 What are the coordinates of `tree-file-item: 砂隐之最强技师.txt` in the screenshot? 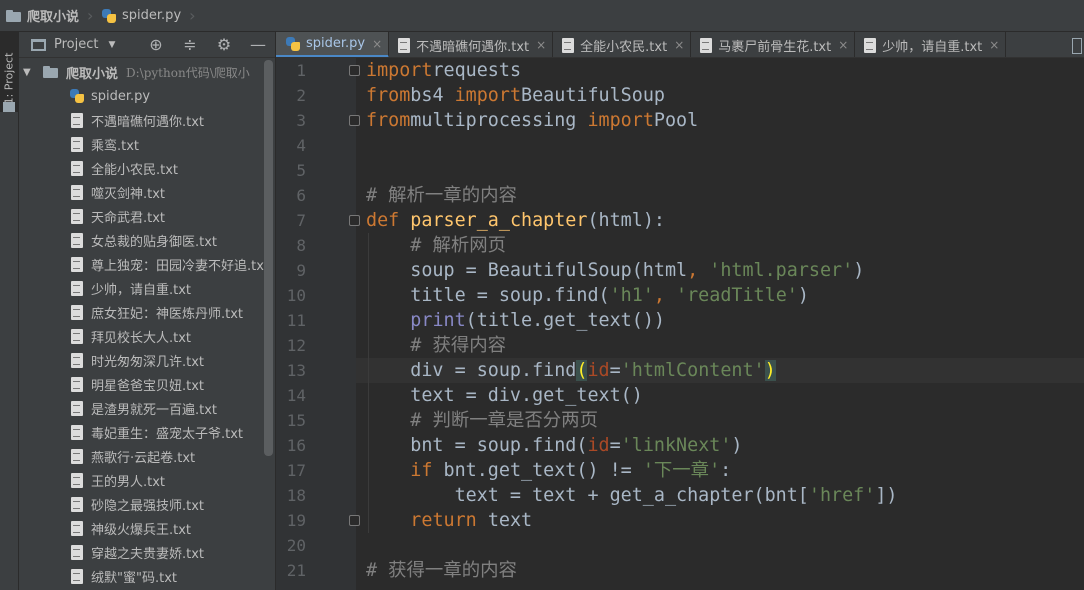 It's located at (141, 504).